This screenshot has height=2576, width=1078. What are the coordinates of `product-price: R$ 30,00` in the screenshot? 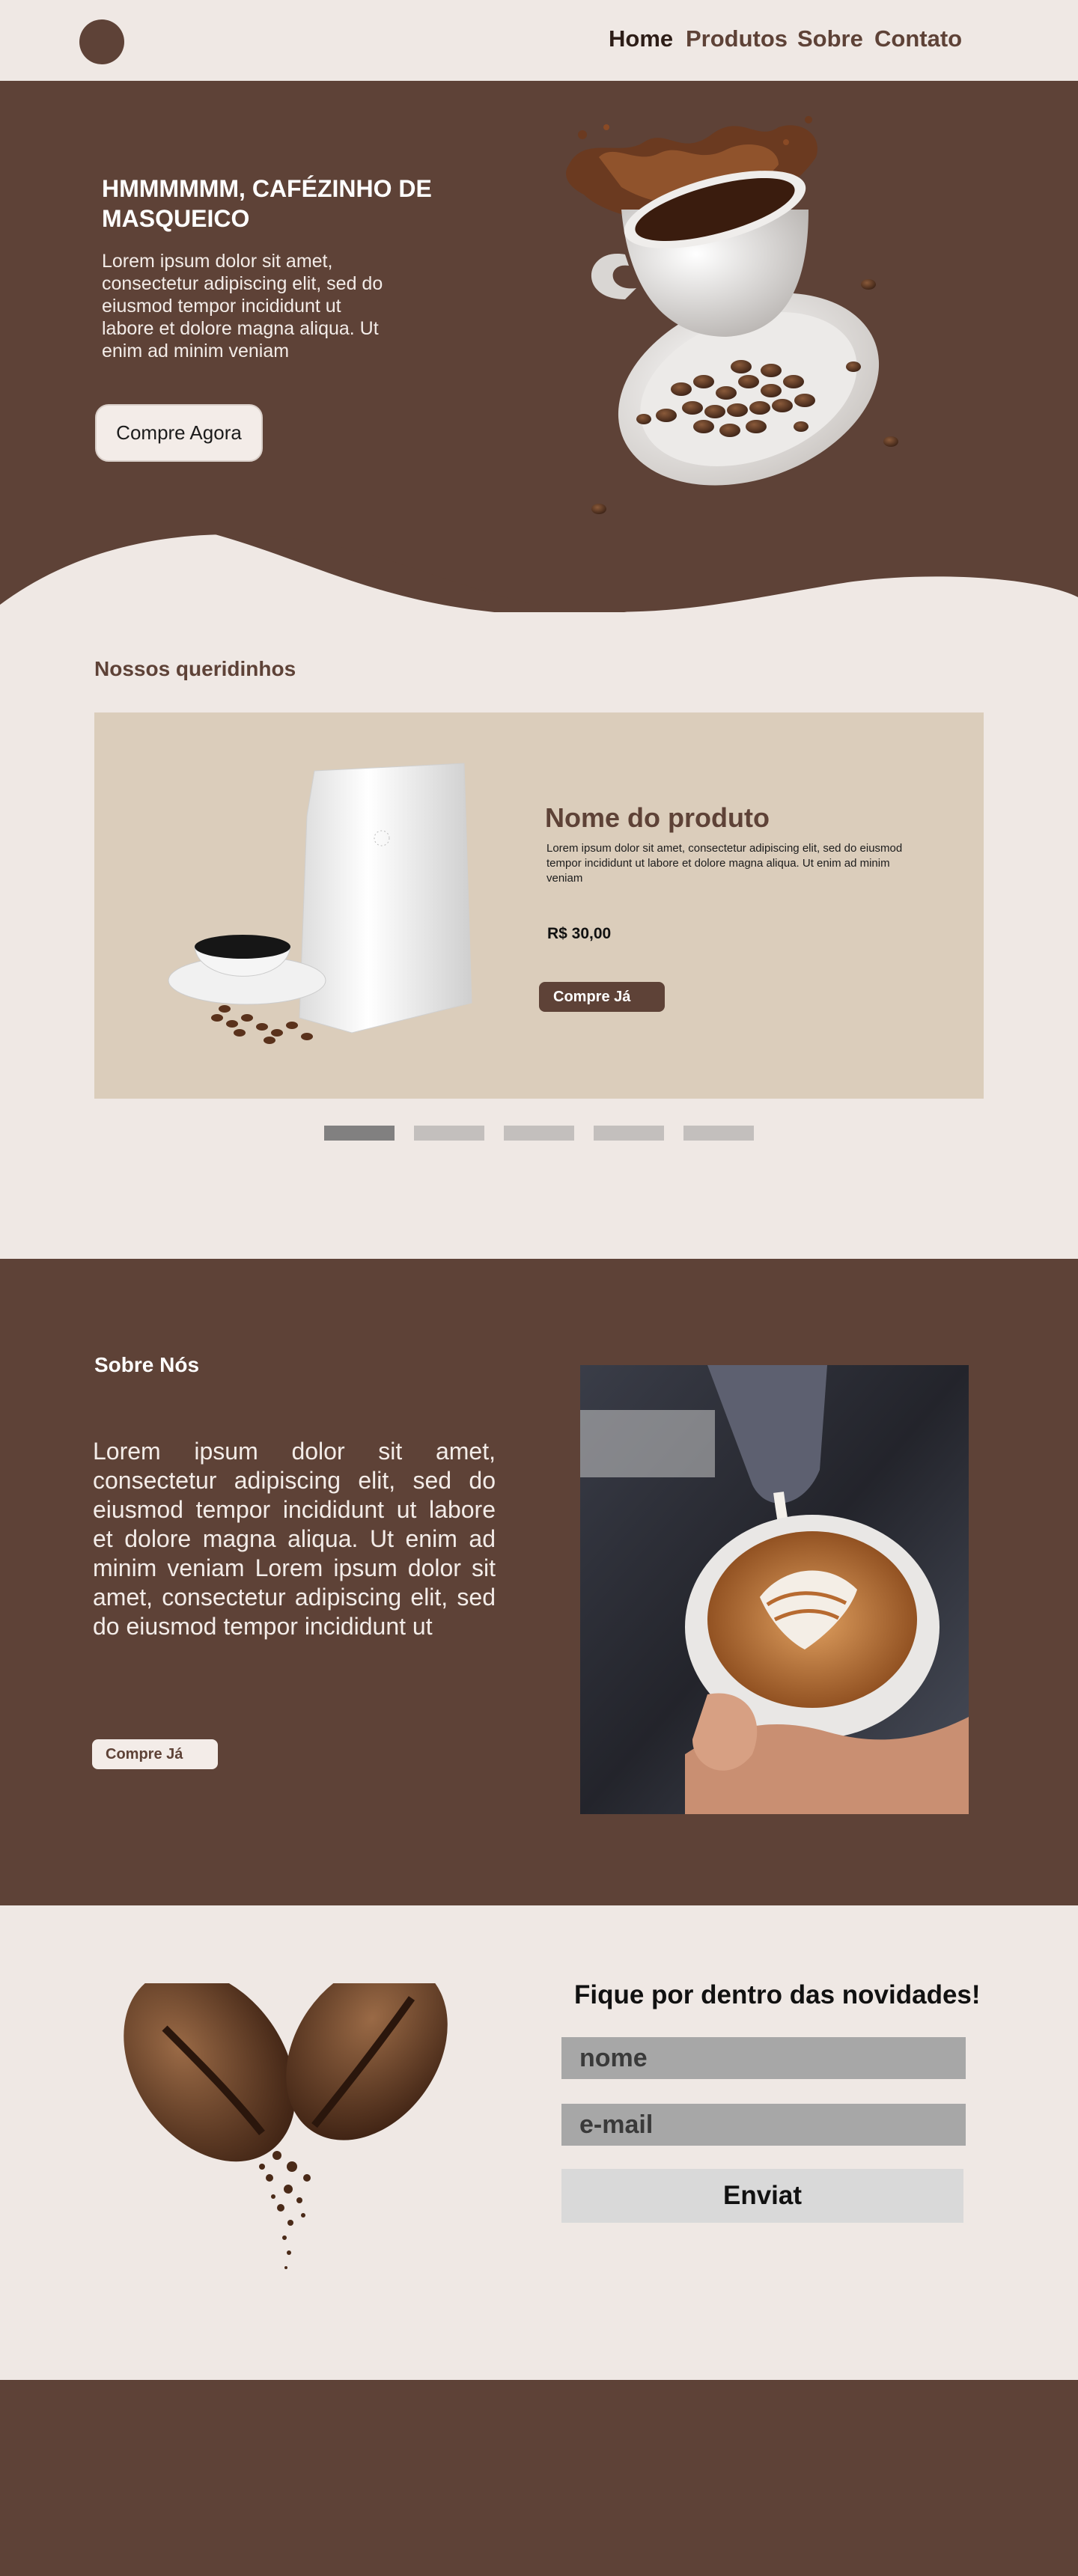 It's located at (579, 934).